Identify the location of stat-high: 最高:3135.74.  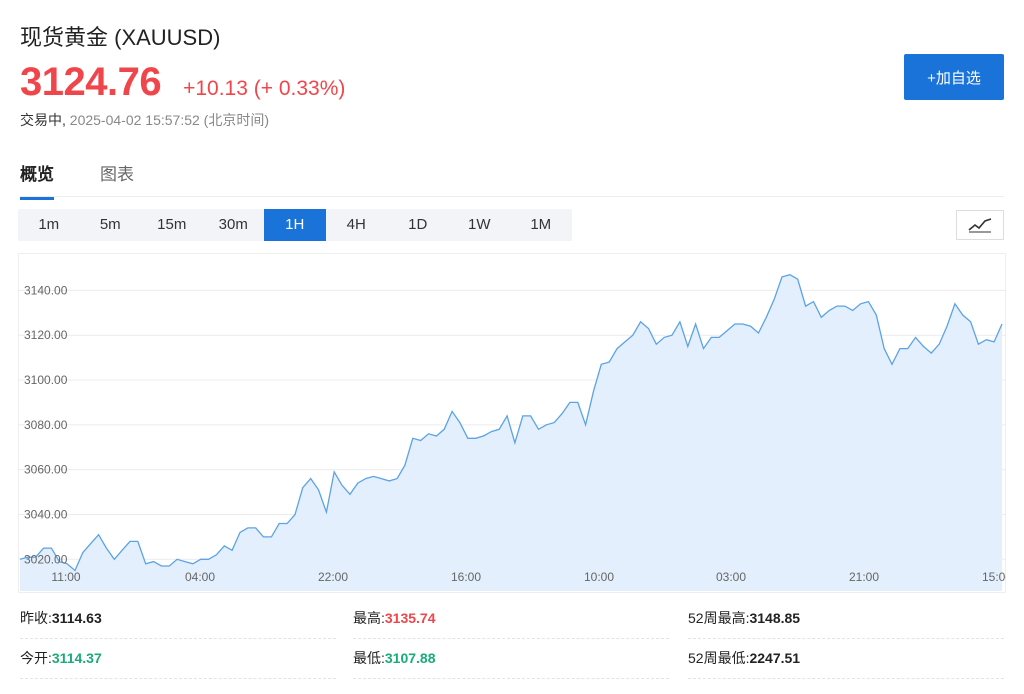
(511, 618).